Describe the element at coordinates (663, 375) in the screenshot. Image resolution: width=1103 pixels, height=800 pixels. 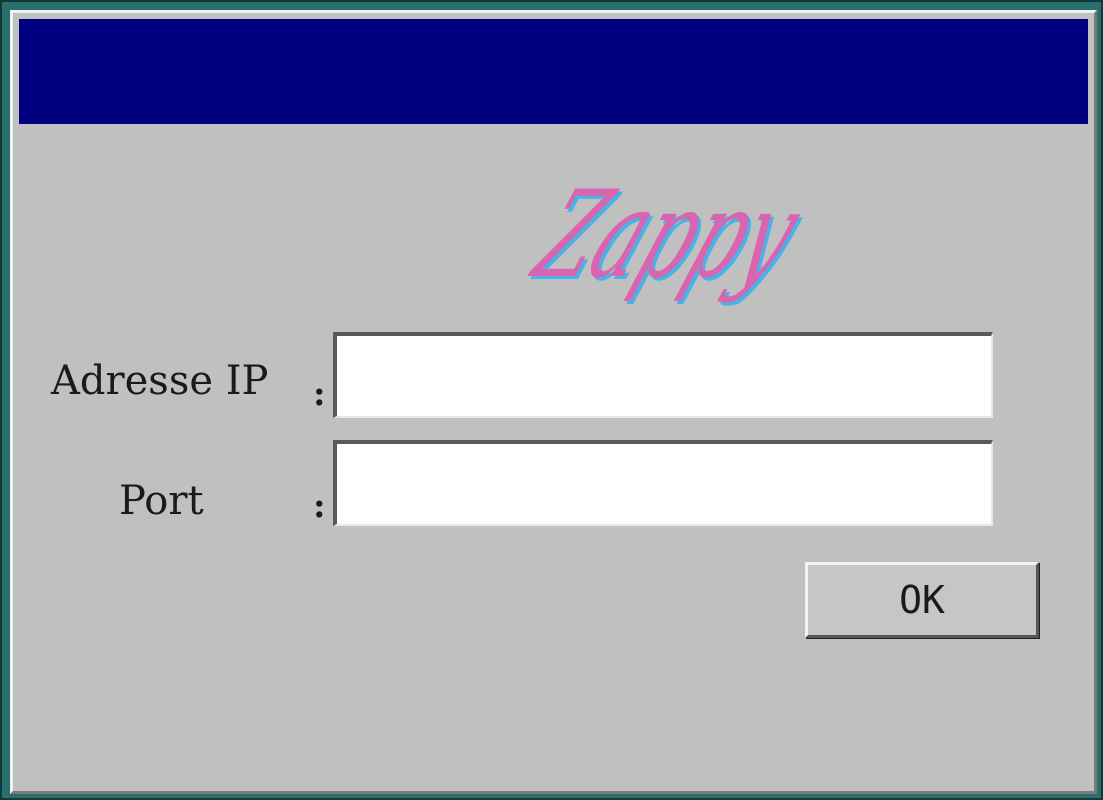
I see `ip-address-input` at that location.